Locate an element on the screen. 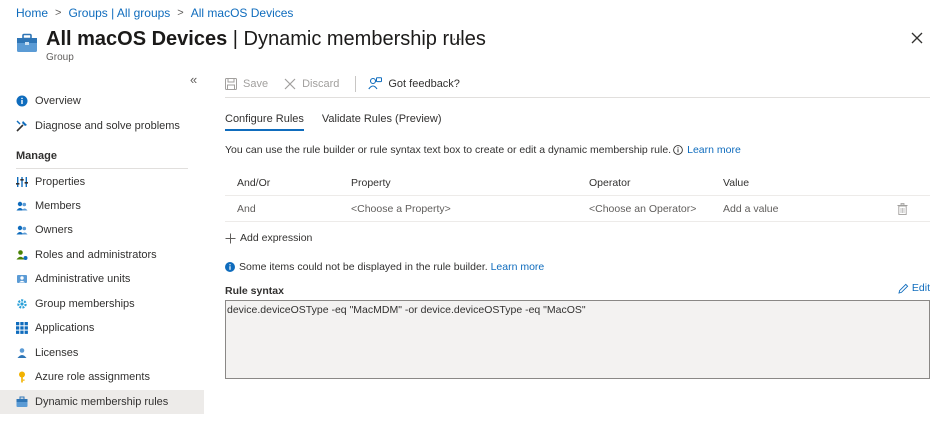 This screenshot has height=421, width=940. tab-bar: Configure Rules Validate Rules (Preview) is located at coordinates (342, 122).